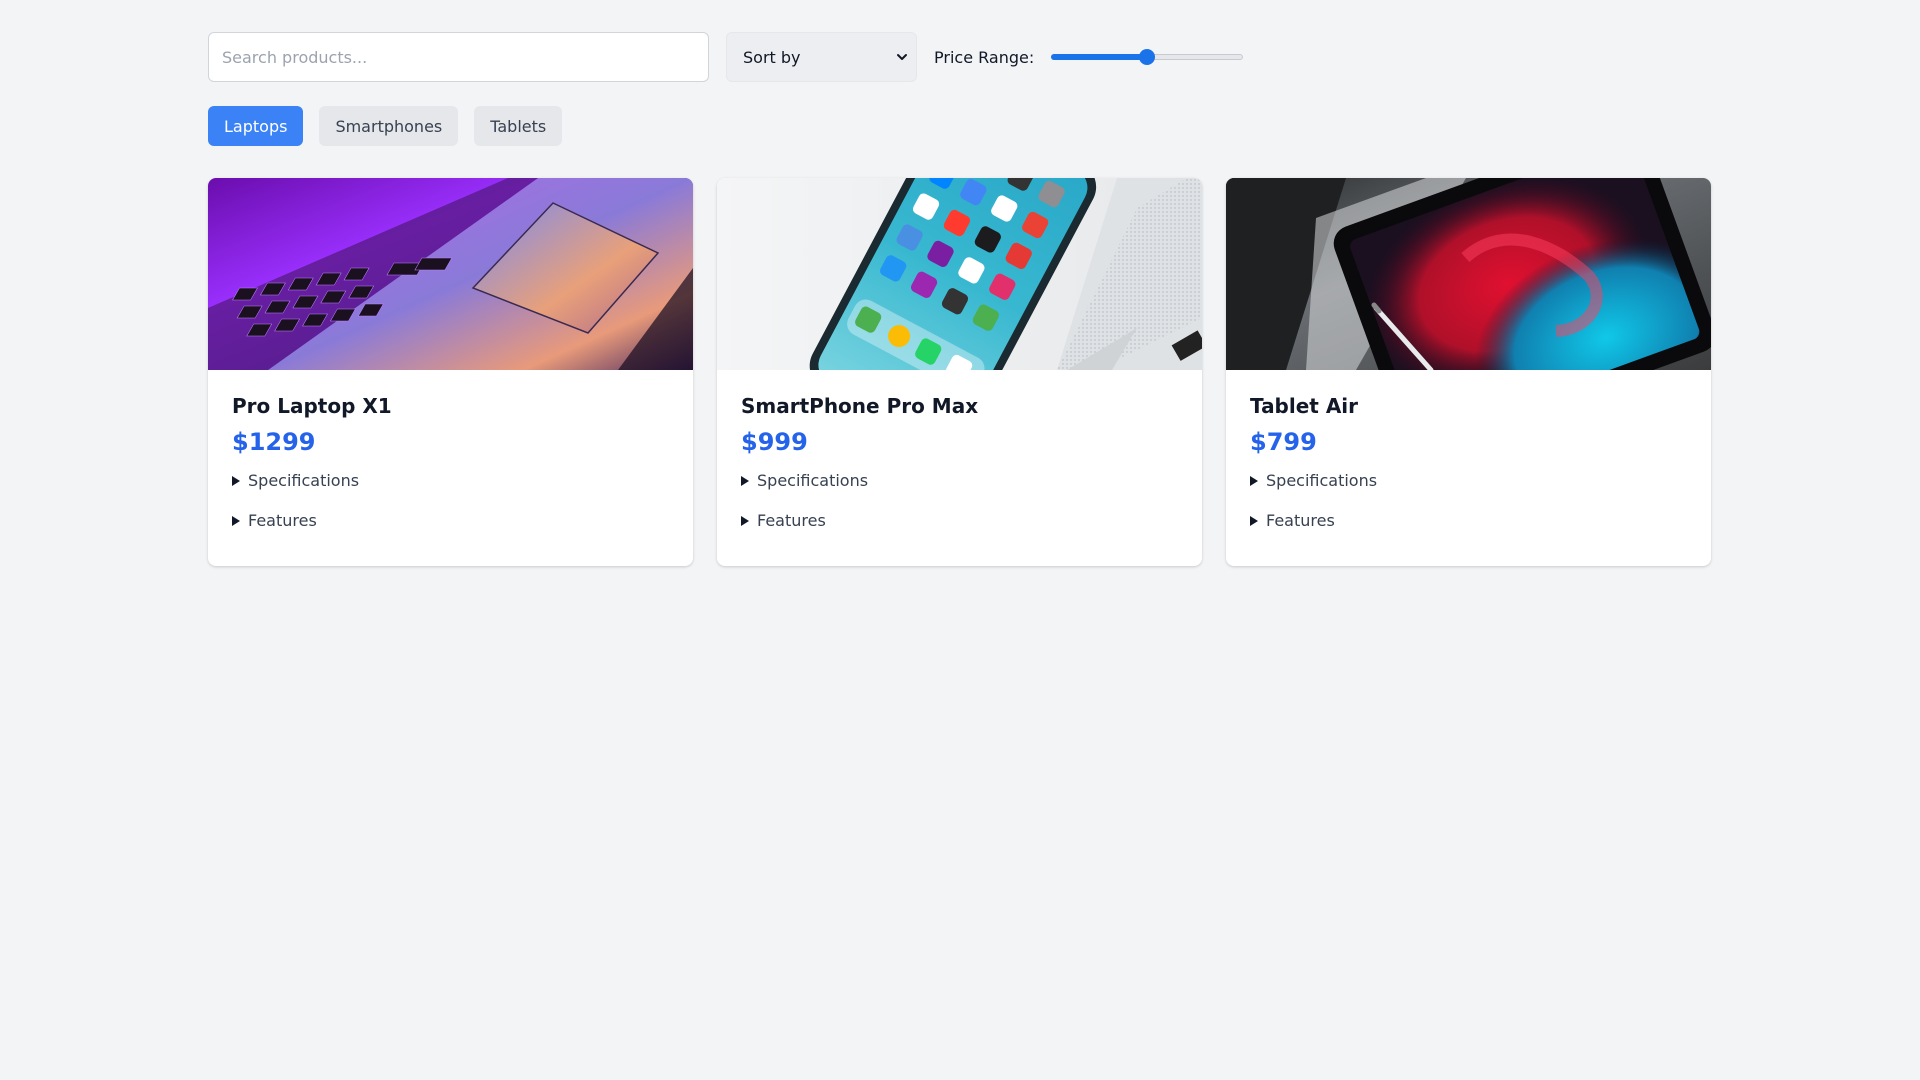  Describe the element at coordinates (312, 406) in the screenshot. I see `product-name: Pro Laptop X1` at that location.